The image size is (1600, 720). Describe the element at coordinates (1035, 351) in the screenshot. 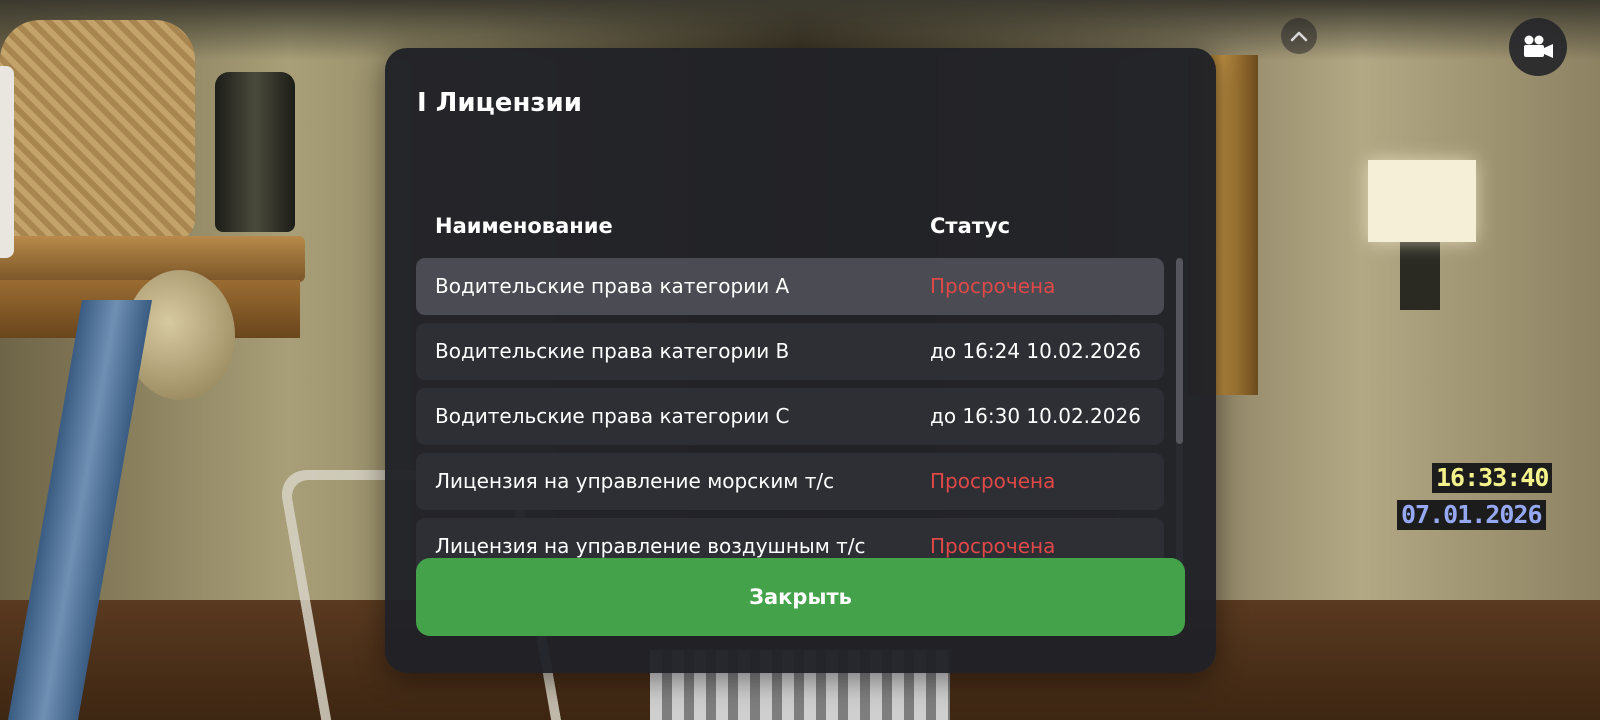

I see `license-status: до 16:24 10.02.2026` at that location.